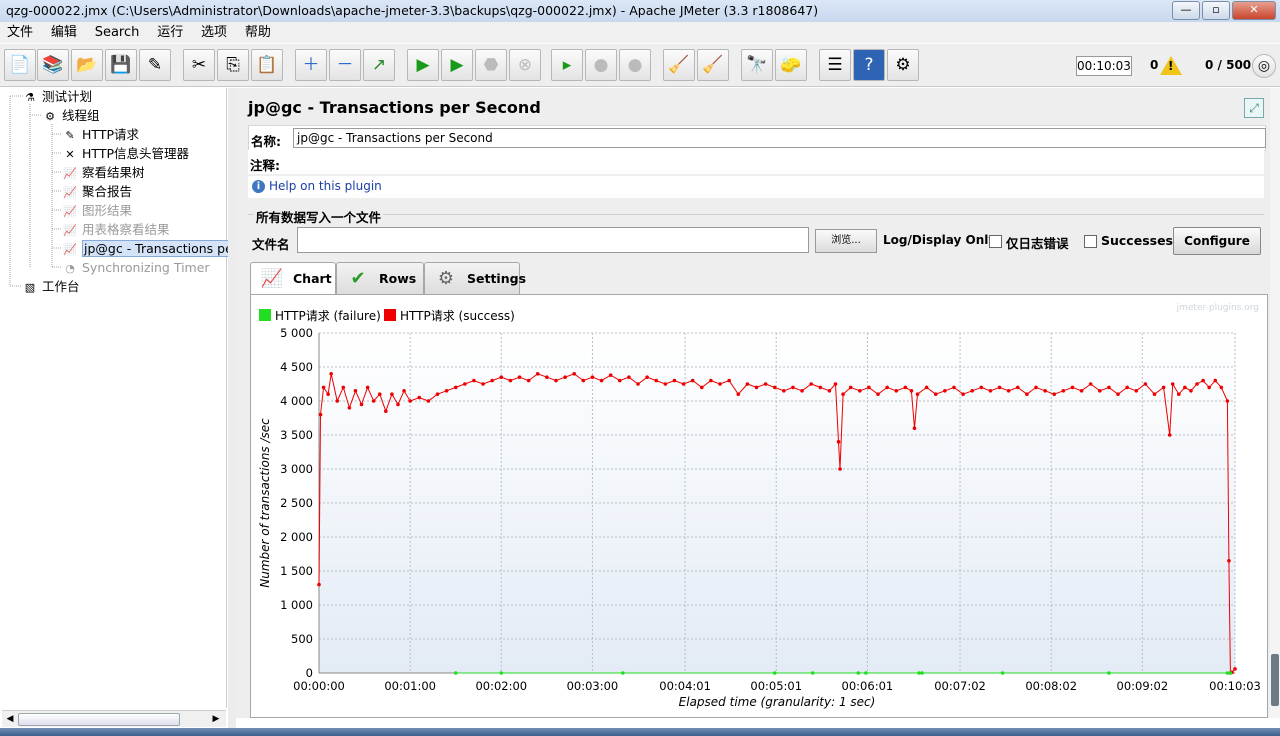 This screenshot has height=736, width=1280. Describe the element at coordinates (1275, 403) in the screenshot. I see `right-vertical-scrollbar` at that location.